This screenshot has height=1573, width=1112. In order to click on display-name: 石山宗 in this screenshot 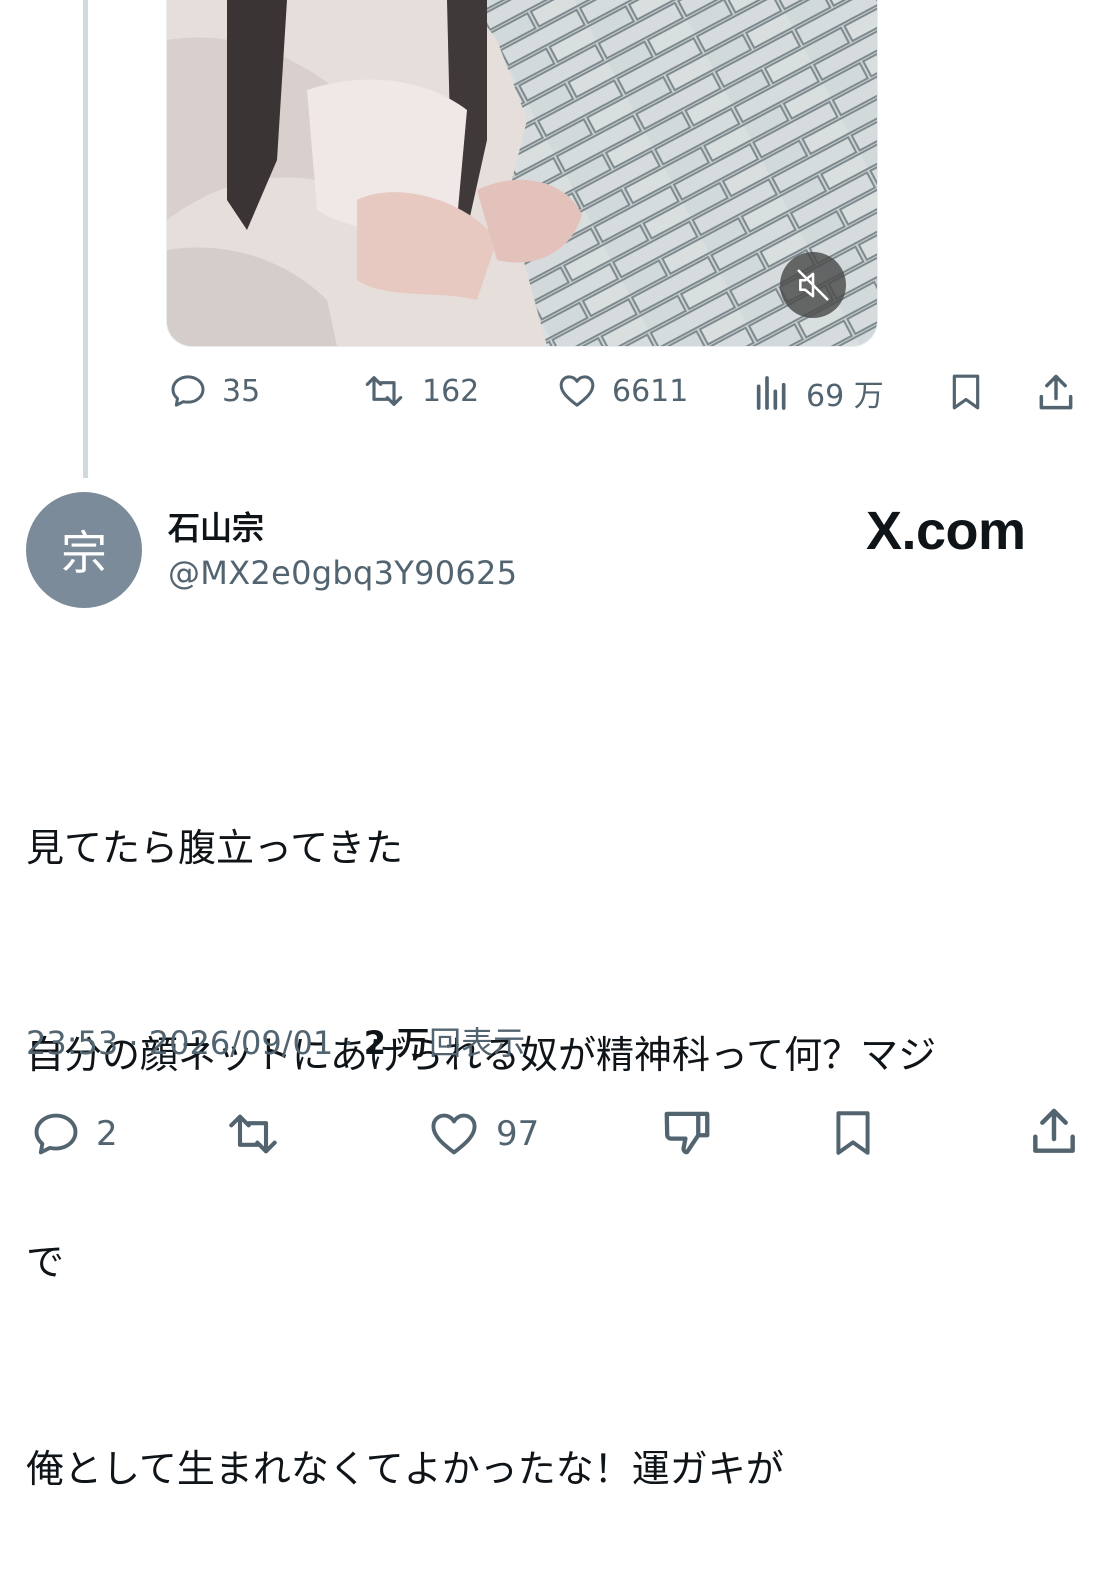, I will do `click(216, 526)`.